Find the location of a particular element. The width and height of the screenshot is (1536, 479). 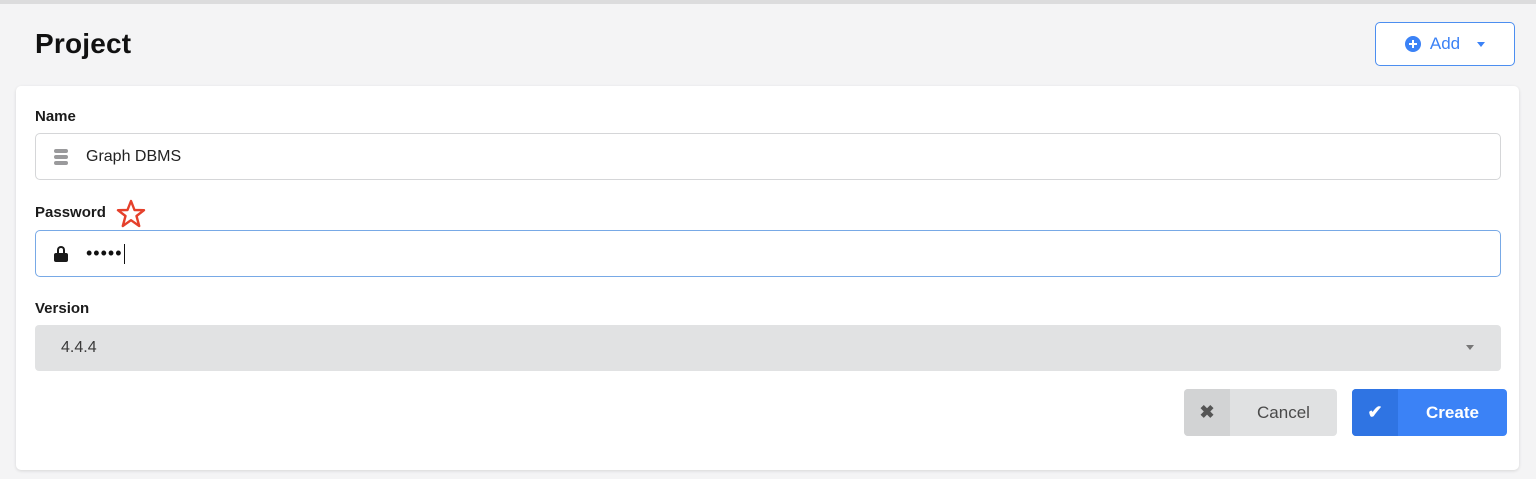

check-icon: ✔ is located at coordinates (1375, 412).